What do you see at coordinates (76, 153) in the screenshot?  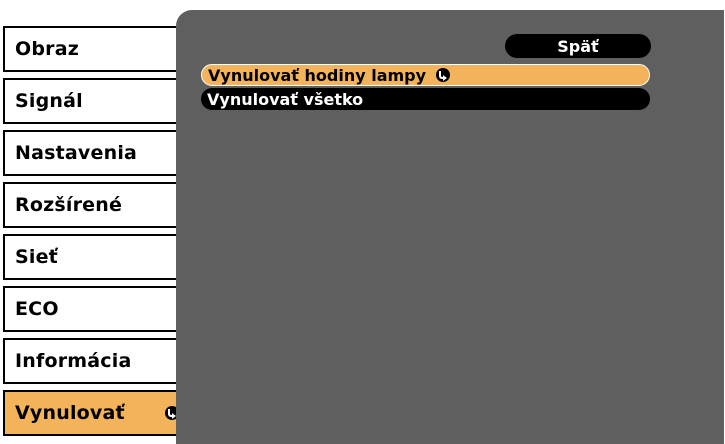 I see `menu-item-label: Nastavenia` at bounding box center [76, 153].